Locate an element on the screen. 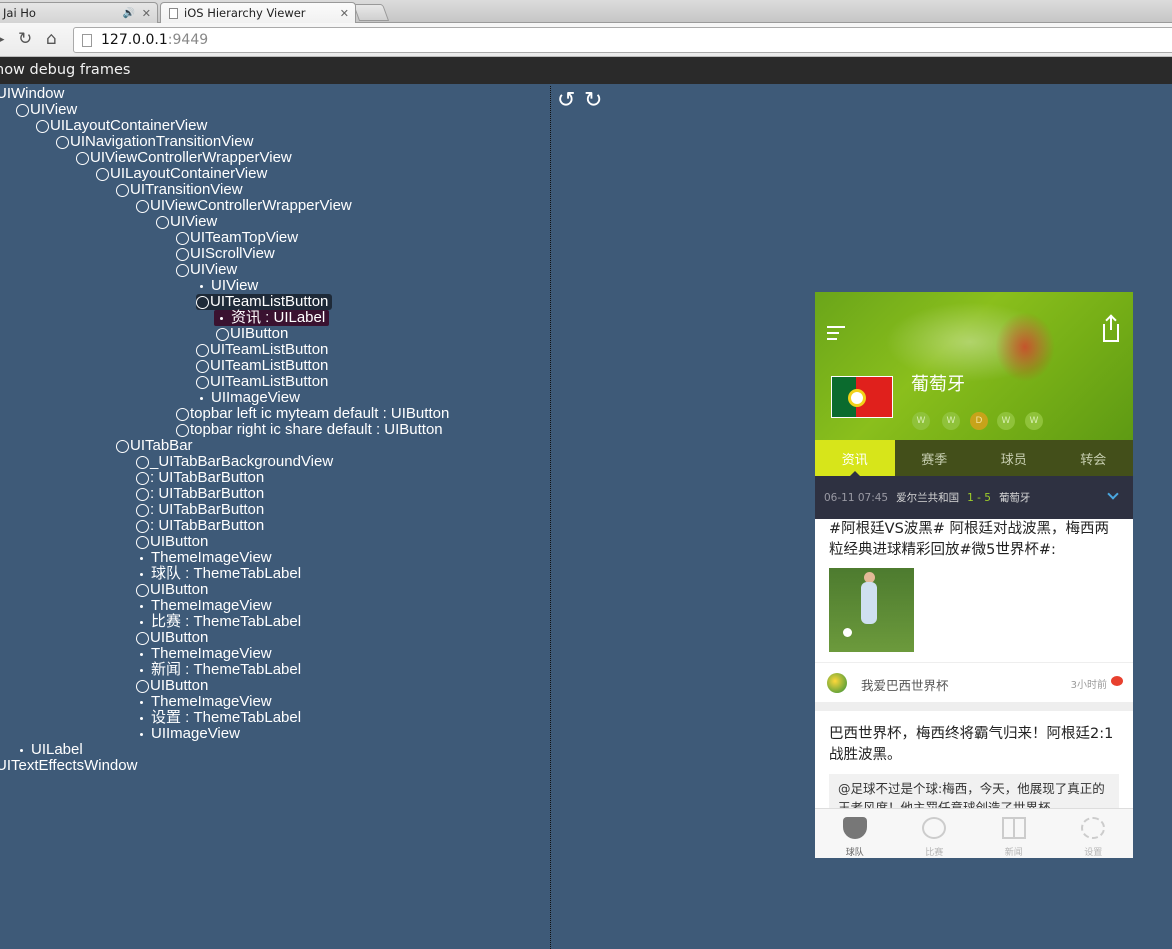 Image resolution: width=1172 pixels, height=949 pixels. leaf-bullet-icon is located at coordinates (21, 750).